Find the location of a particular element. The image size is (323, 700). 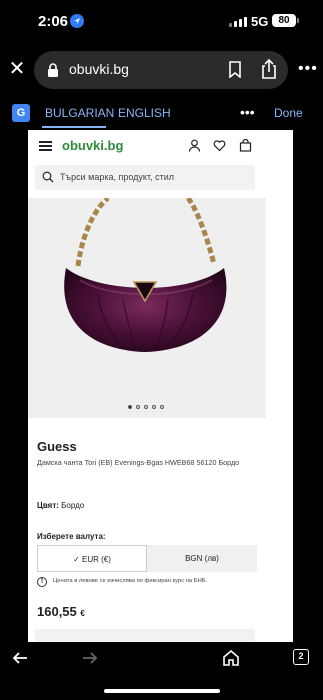

logo-tld: .bg is located at coordinates (113, 145).